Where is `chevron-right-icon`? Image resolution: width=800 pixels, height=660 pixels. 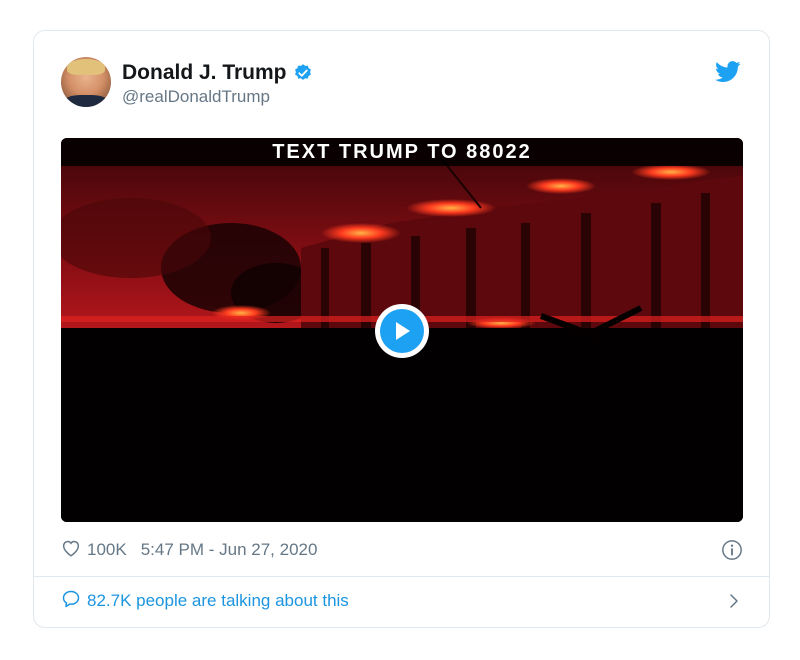 chevron-right-icon is located at coordinates (734, 601).